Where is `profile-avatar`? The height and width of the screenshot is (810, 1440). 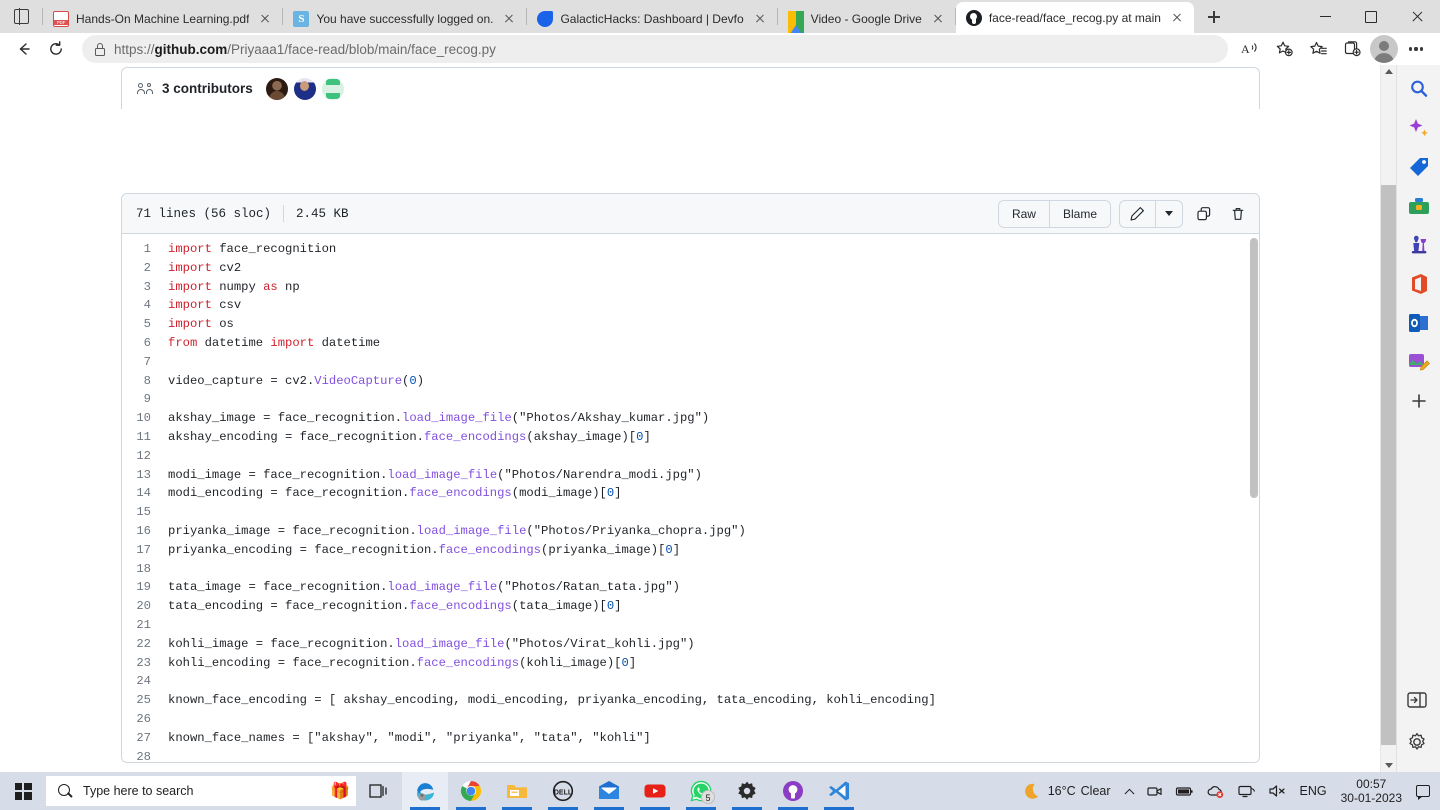 profile-avatar is located at coordinates (1384, 49).